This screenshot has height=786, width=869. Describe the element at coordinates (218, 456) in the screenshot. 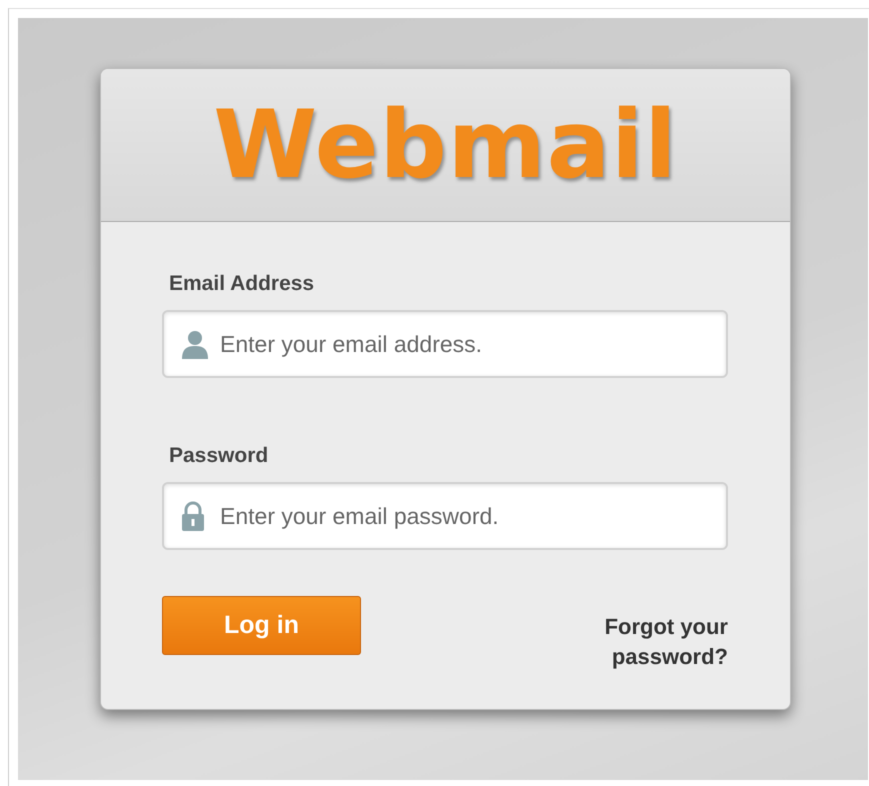

I see `field-label: Password` at that location.